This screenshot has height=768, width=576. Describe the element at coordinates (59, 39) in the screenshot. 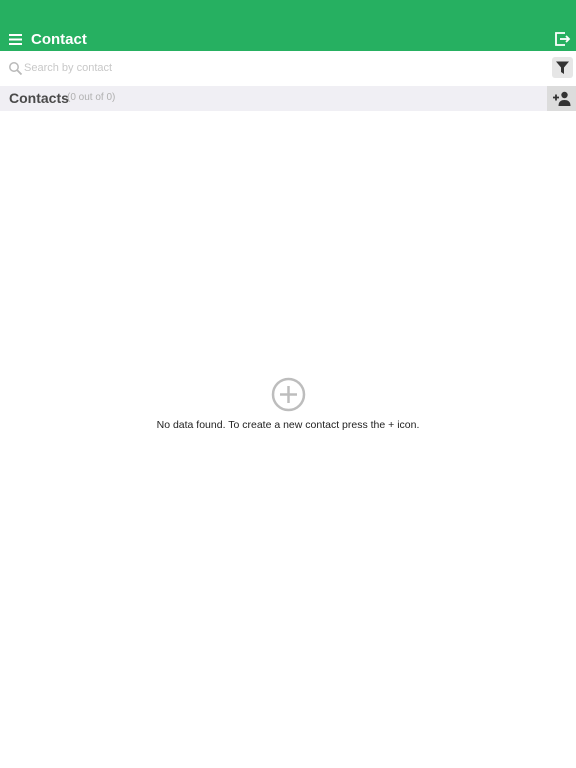

I see `page-title: Contact` at that location.